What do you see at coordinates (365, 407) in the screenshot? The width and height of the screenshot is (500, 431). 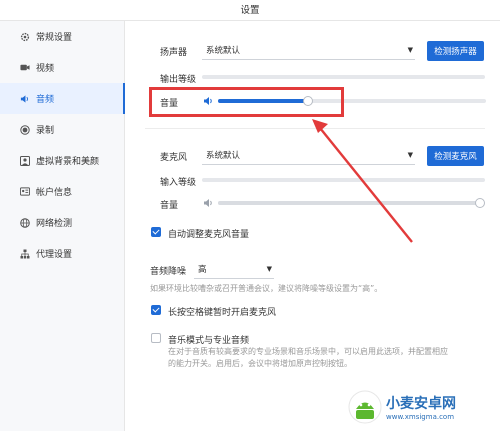 I see `android-logo-icon` at bounding box center [365, 407].